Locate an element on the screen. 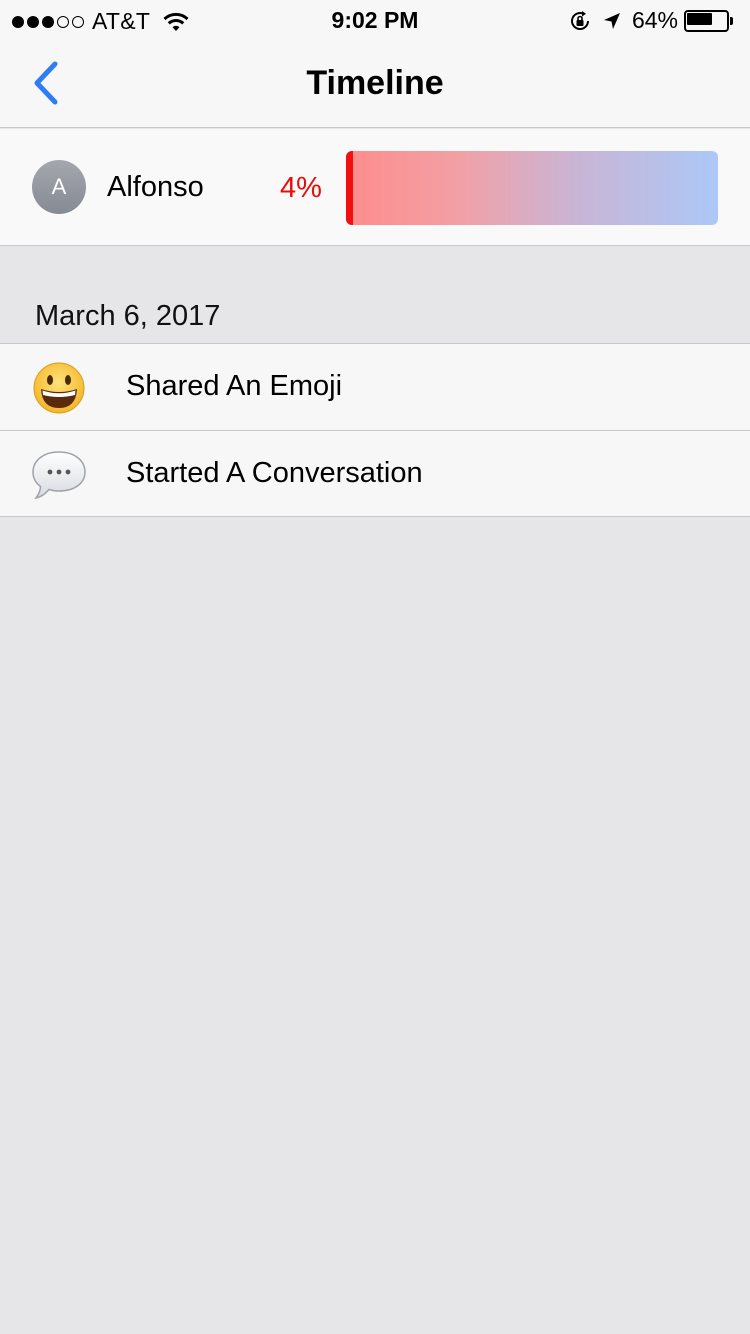  progress-bar is located at coordinates (532, 188).